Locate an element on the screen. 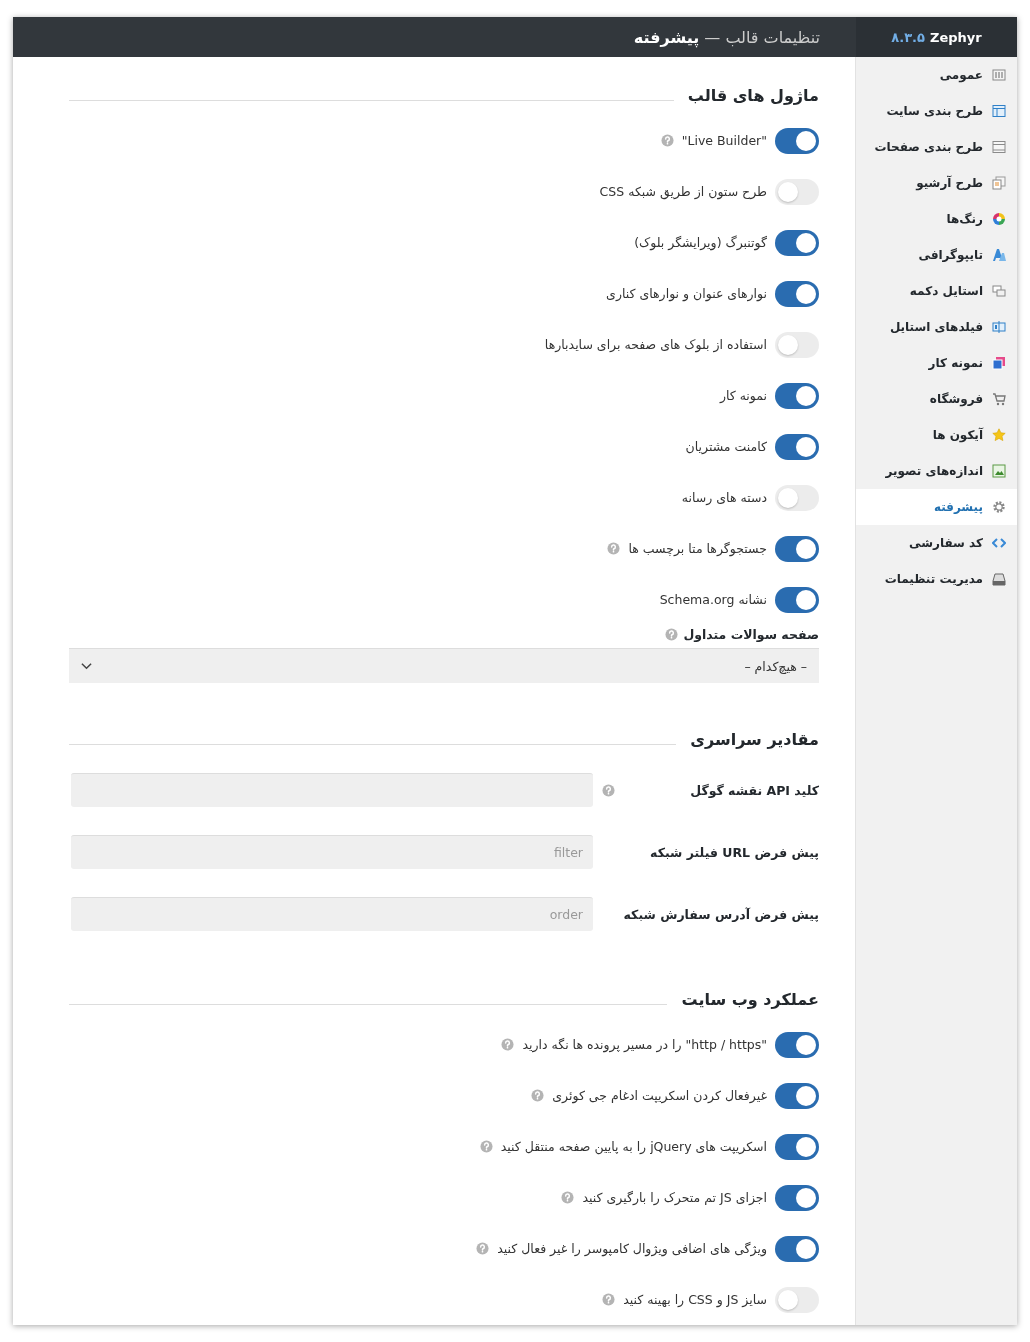 Image resolution: width=1030 pixels, height=1342 pixels. sidebar-item: مدیریت تنظیمات is located at coordinates (936, 579).